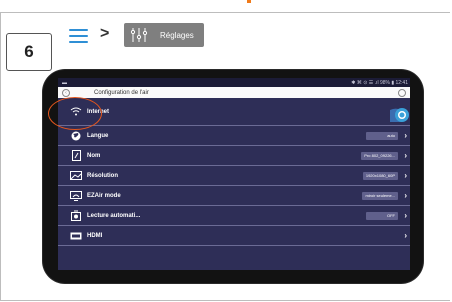 The image size is (452, 302). What do you see at coordinates (380, 175) in the screenshot?
I see `row-value: 1920x1080_60P` at bounding box center [380, 175].